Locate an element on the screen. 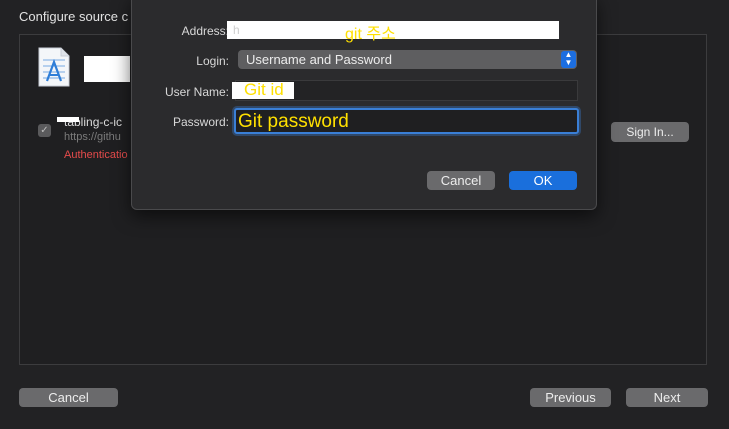 The width and height of the screenshot is (729, 429). cancel-button: Cancel is located at coordinates (68, 397).